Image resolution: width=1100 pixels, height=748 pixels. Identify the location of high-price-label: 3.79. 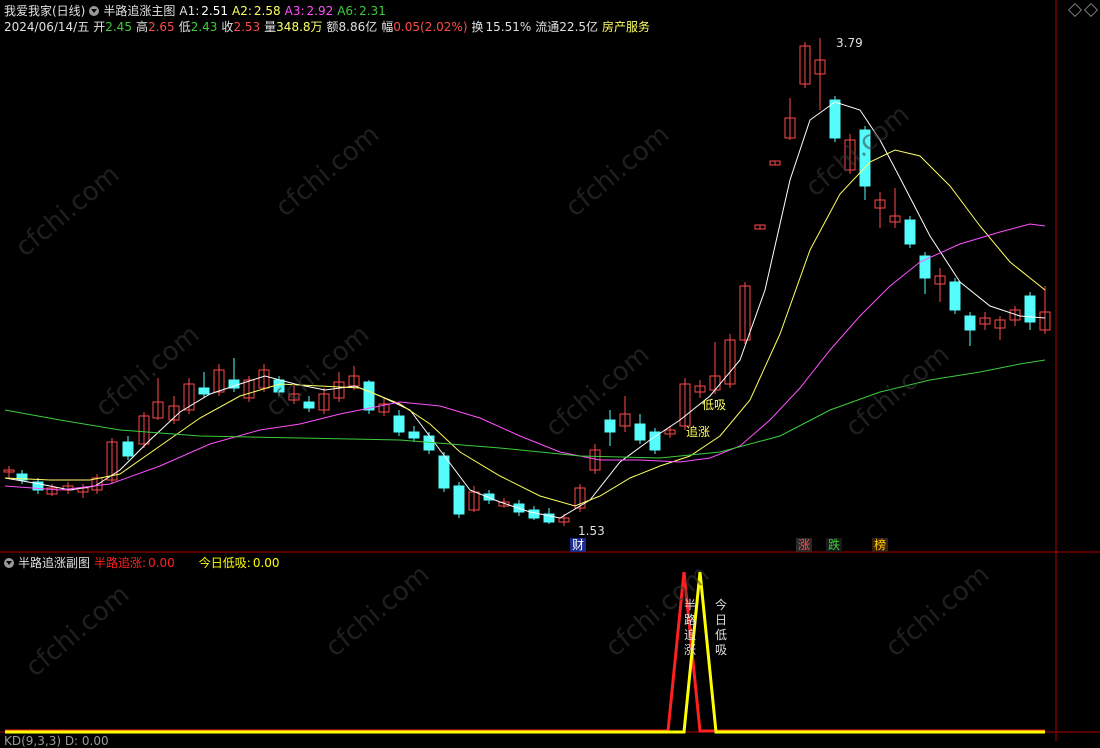
(849, 43).